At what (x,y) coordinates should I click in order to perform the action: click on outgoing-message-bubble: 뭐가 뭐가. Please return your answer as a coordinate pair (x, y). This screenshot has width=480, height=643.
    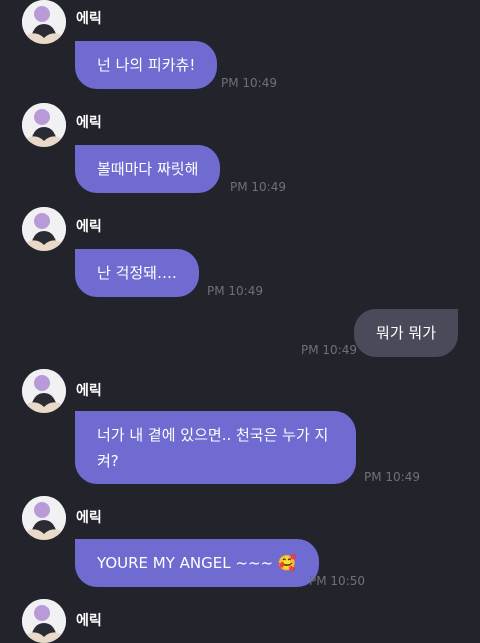
    Looking at the image, I should click on (406, 333).